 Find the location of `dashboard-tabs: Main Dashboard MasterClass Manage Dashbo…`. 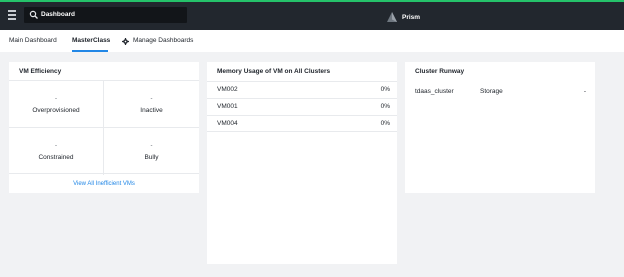

dashboard-tabs: Main Dashboard MasterClass Manage Dashbo… is located at coordinates (312, 41).